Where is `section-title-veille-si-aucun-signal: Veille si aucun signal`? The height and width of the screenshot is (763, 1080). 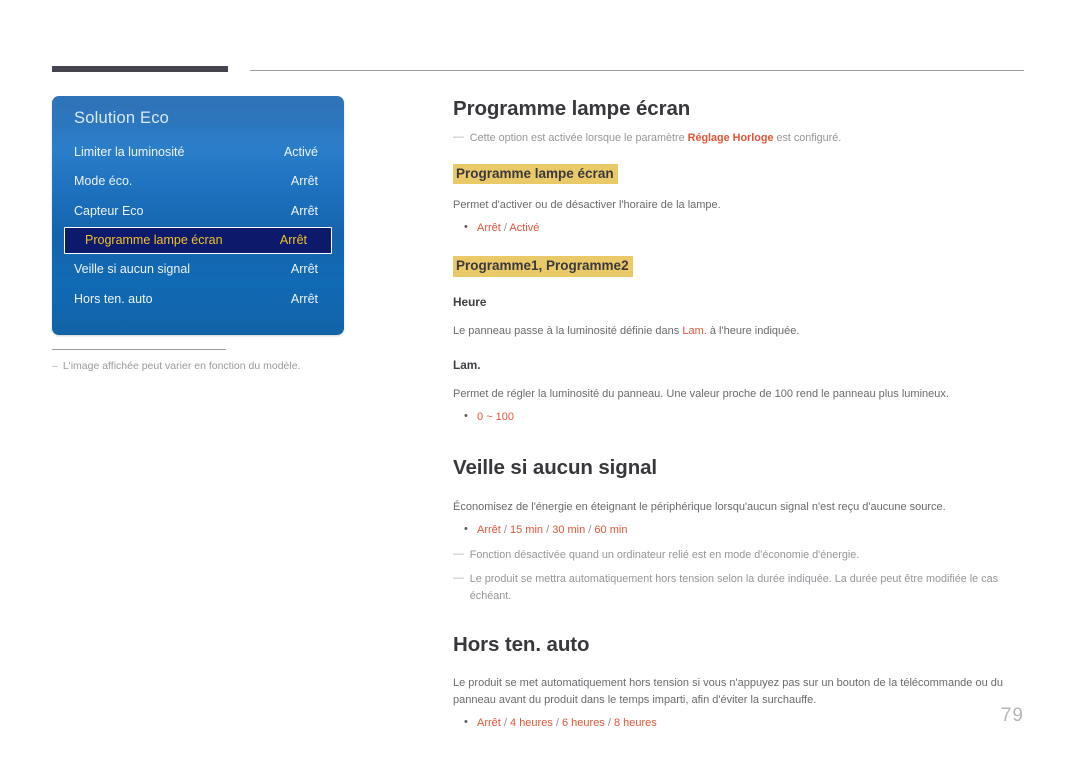
section-title-veille-si-aucun-signal: Veille si aucun signal is located at coordinates (555, 467).